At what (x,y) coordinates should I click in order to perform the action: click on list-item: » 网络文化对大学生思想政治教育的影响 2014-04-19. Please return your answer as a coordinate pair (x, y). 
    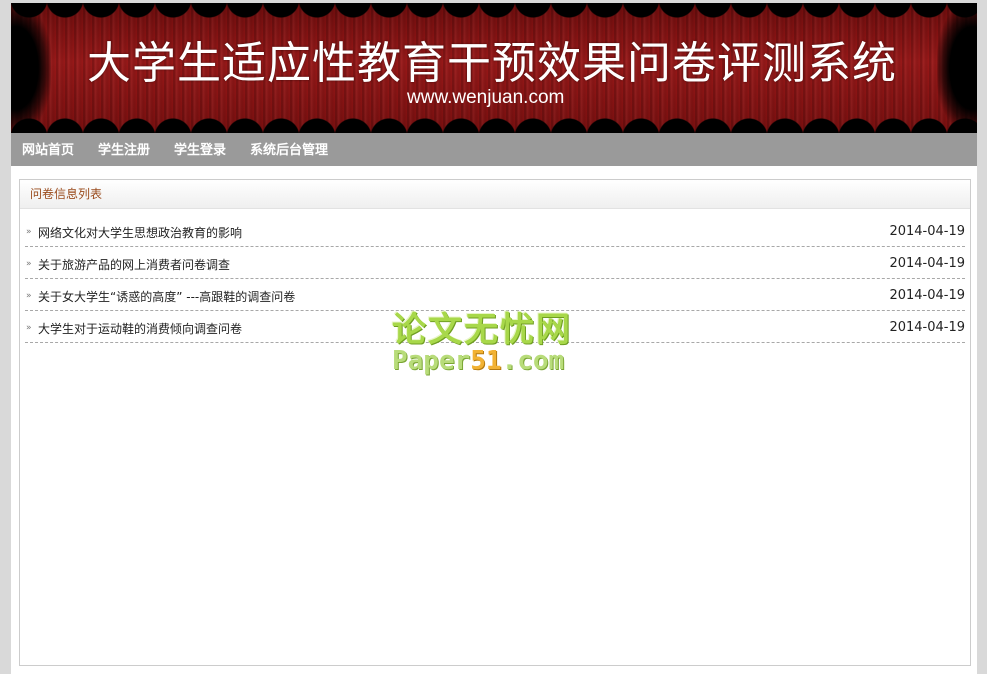
    Looking at the image, I should click on (495, 232).